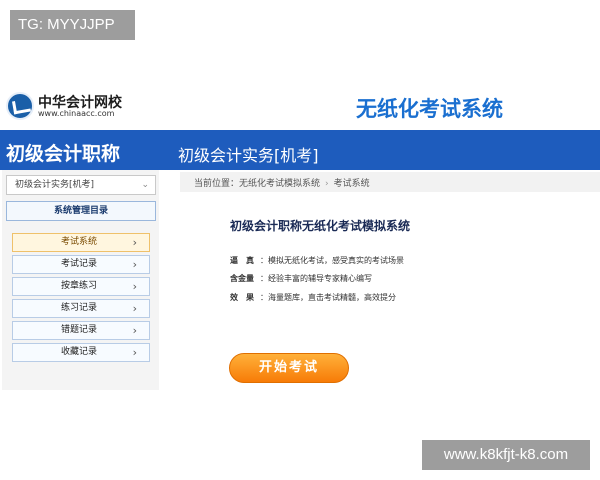  Describe the element at coordinates (20, 106) in the screenshot. I see `chinaacc-logo-icon` at that location.